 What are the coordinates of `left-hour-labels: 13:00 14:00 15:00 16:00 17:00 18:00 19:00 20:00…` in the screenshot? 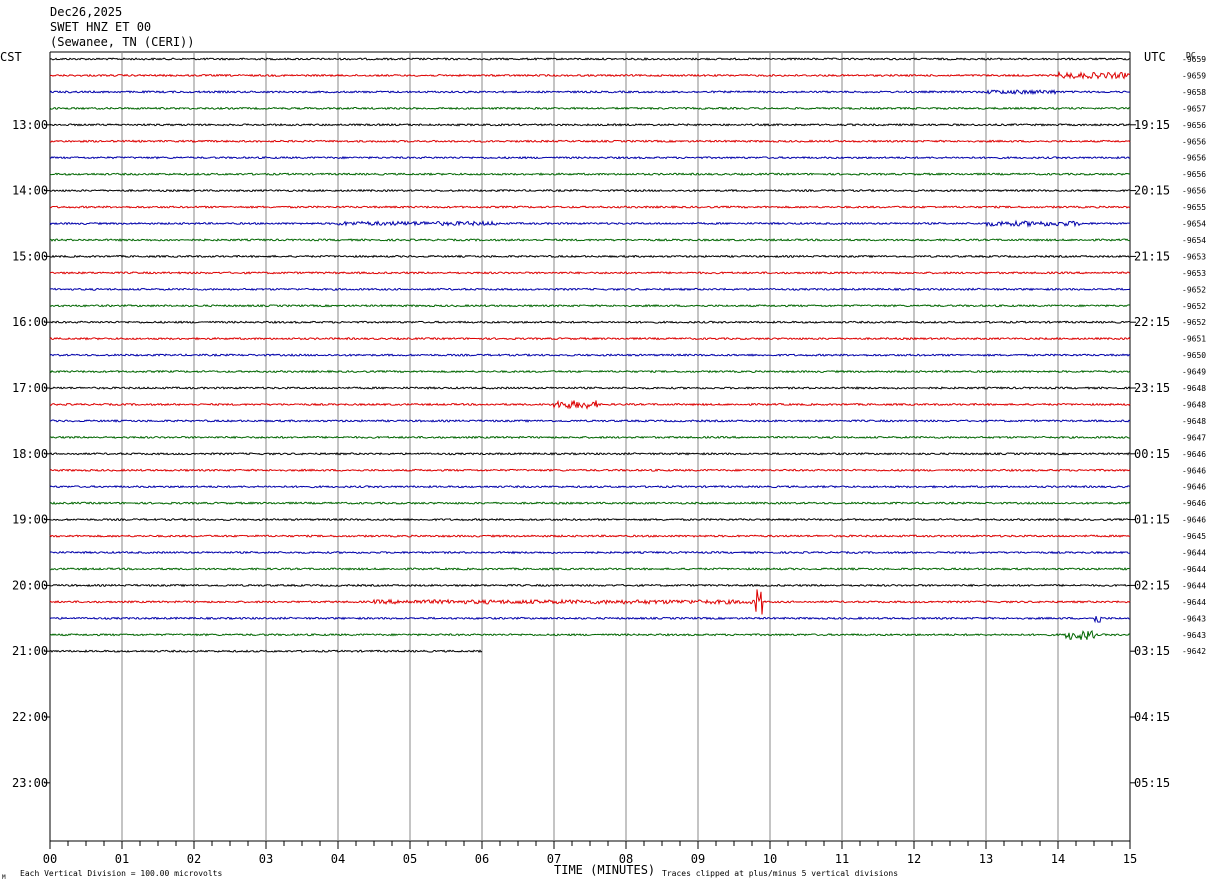 It's located at (31, 454).